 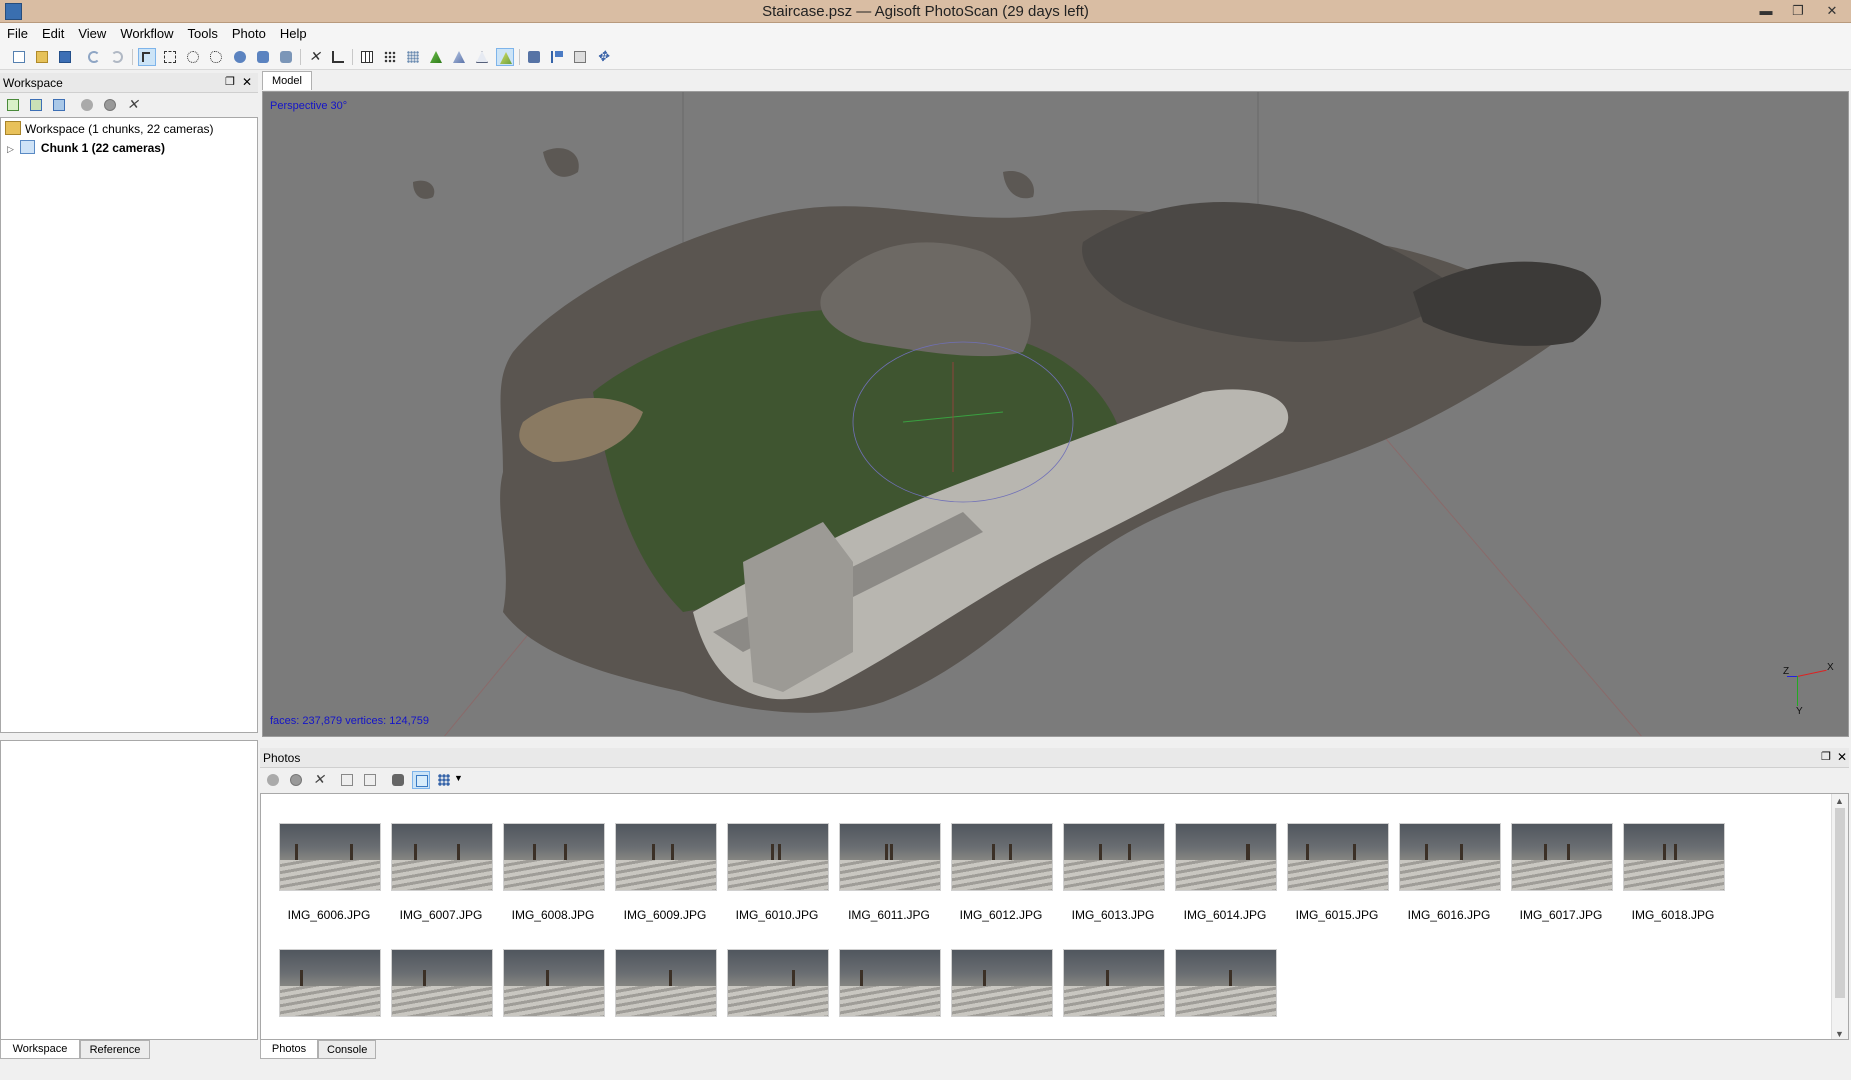 I want to click on minimize-button: ▬, so click(x=1766, y=11).